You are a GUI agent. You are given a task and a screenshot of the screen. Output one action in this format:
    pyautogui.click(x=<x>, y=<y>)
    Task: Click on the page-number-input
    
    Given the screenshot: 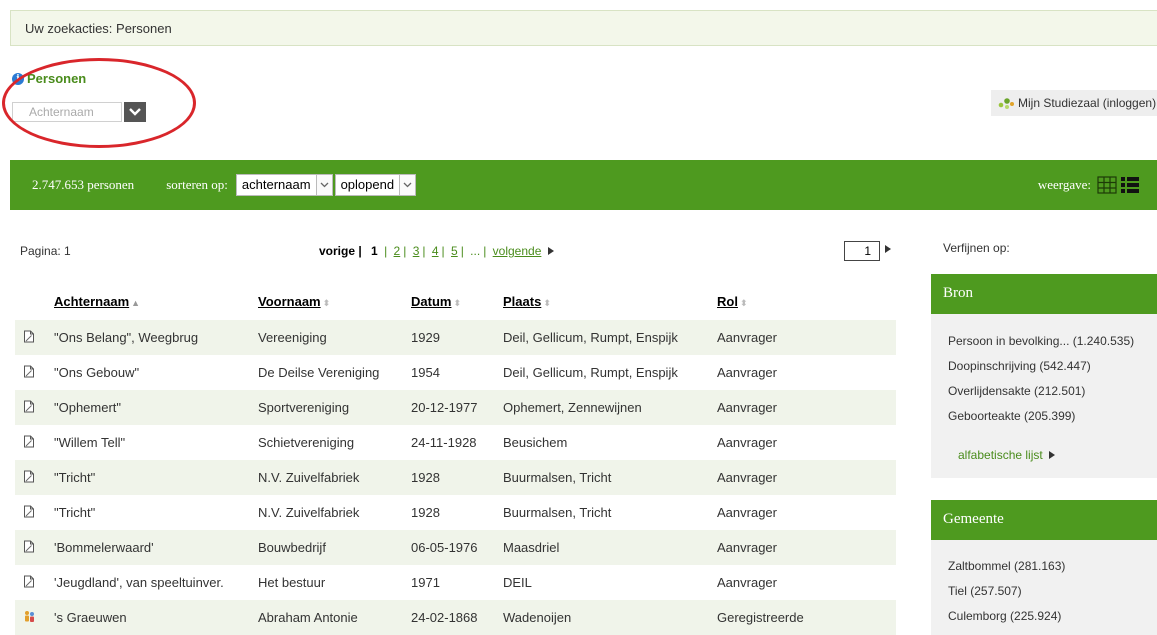 What is the action you would take?
    pyautogui.click(x=862, y=251)
    